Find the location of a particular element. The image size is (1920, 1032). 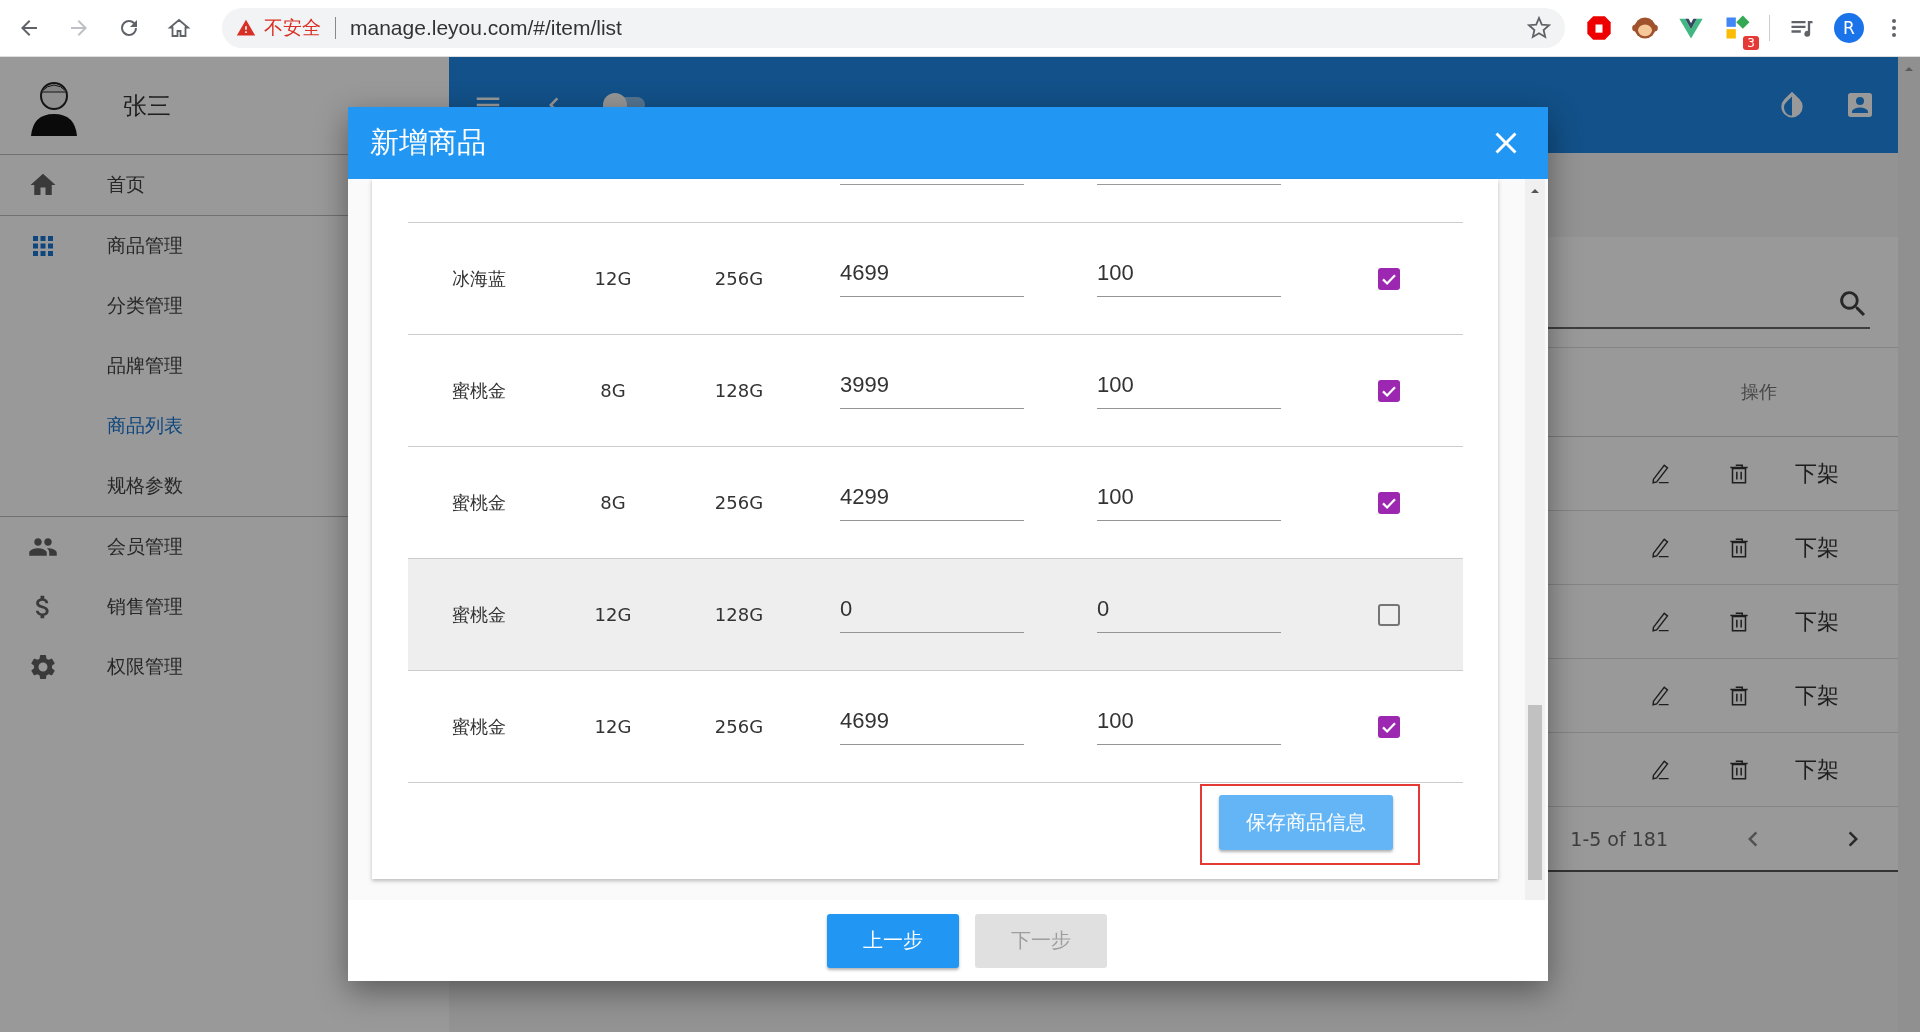

page-range: 1-5 of 181 is located at coordinates (1619, 838).